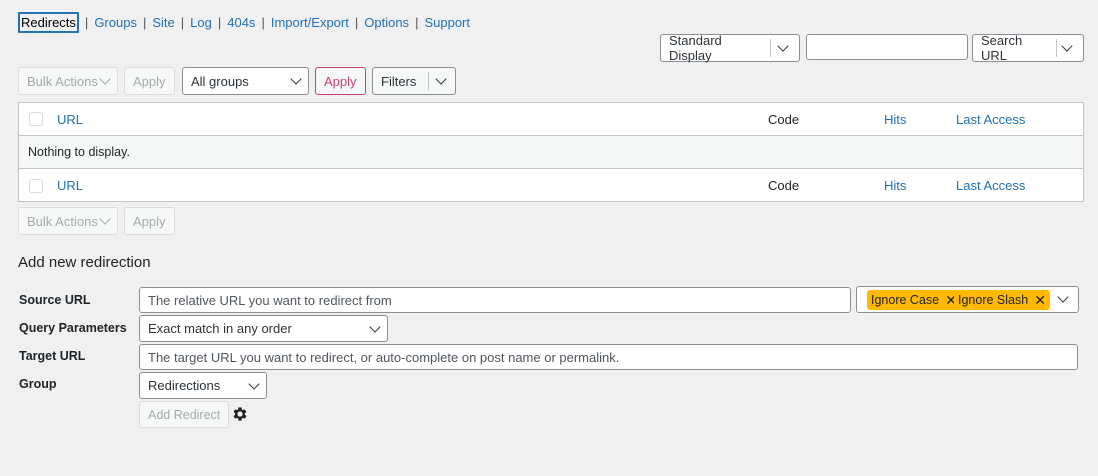  I want to click on bulk-actions-value-bottom: Bulk Actions, so click(62, 221).